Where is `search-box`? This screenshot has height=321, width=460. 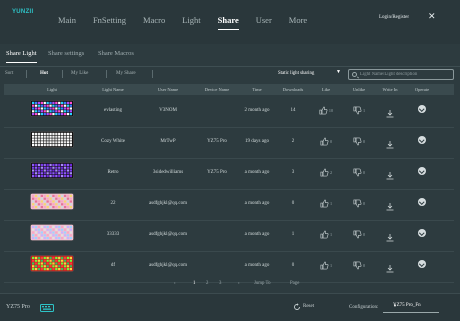 search-box is located at coordinates (401, 74).